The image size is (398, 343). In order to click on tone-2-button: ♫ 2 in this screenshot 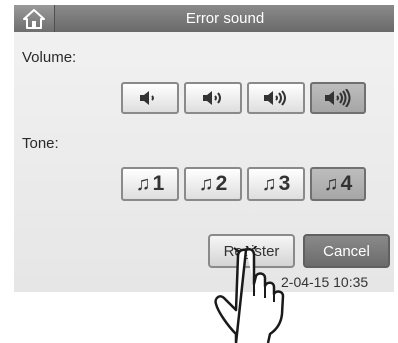, I will do `click(213, 184)`.